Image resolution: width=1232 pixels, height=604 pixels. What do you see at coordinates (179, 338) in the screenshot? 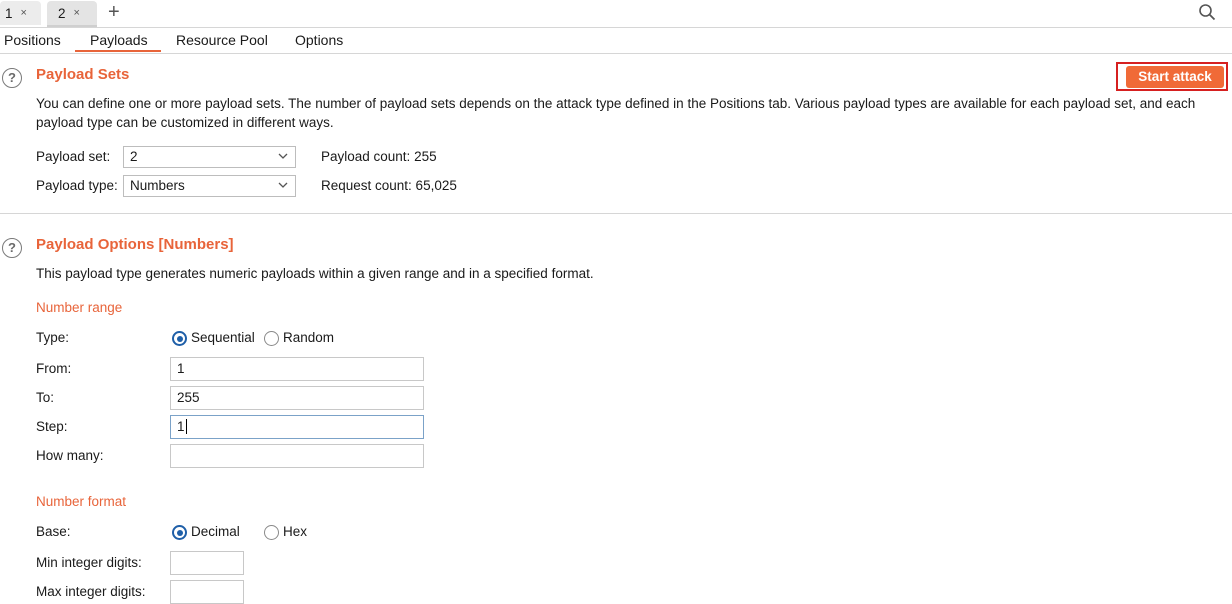
I see `sequential-radio` at bounding box center [179, 338].